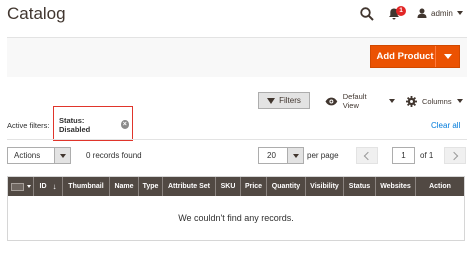 The height and width of the screenshot is (263, 474). What do you see at coordinates (360, 186) in the screenshot?
I see `column-header-status: Status` at bounding box center [360, 186].